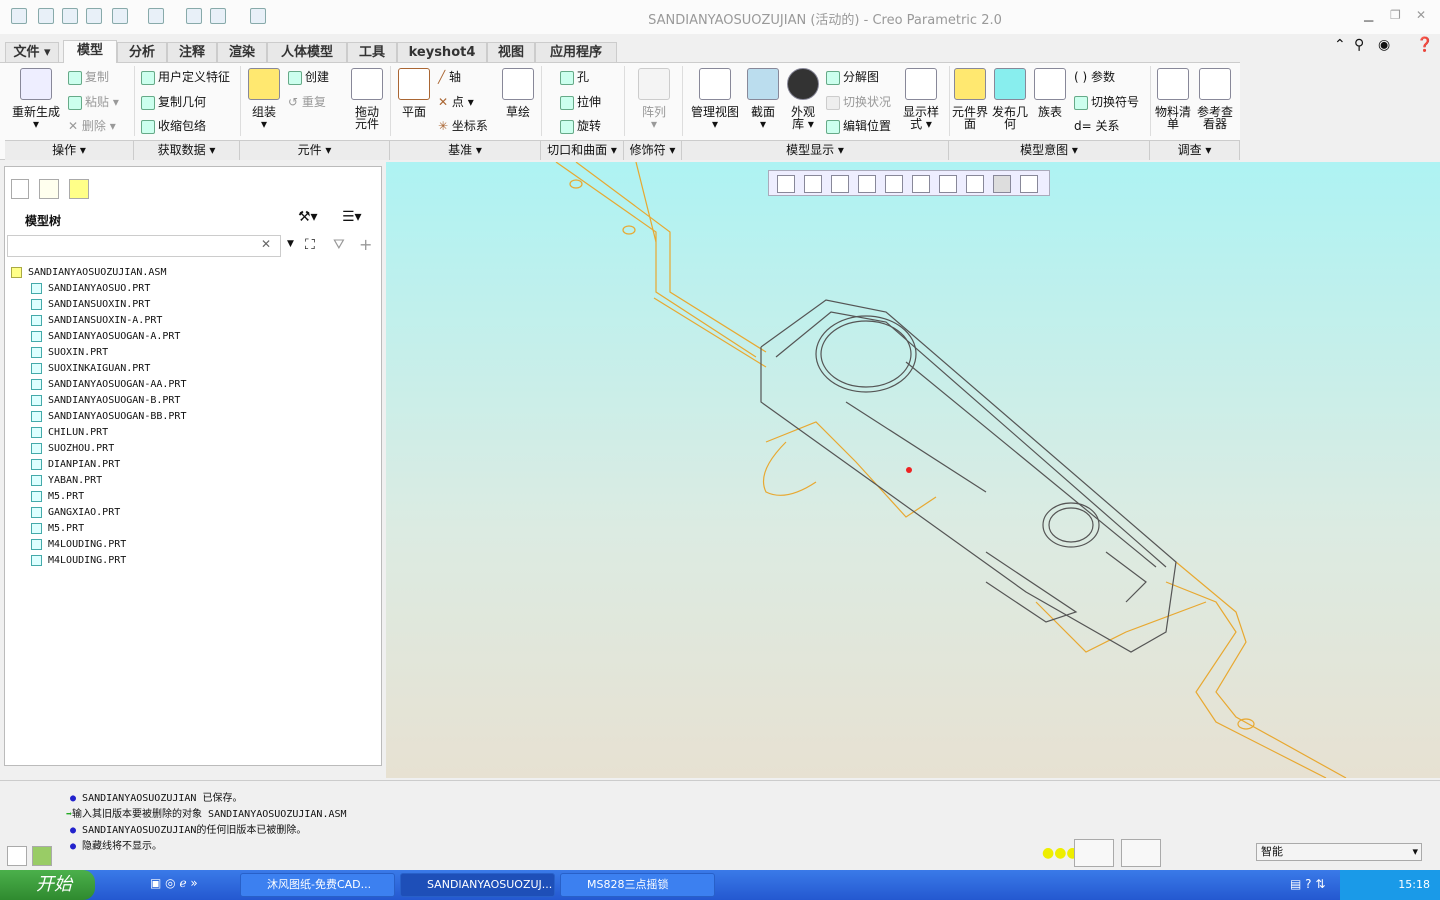 The width and height of the screenshot is (1440, 900). Describe the element at coordinates (921, 99) in the screenshot. I see `display-style-button: 显示样式 ▾` at that location.